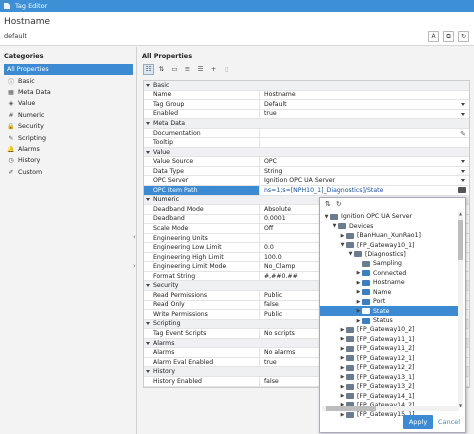 The width and height of the screenshot is (474, 434). I want to click on category-item-value: ◈ Value, so click(68, 103).